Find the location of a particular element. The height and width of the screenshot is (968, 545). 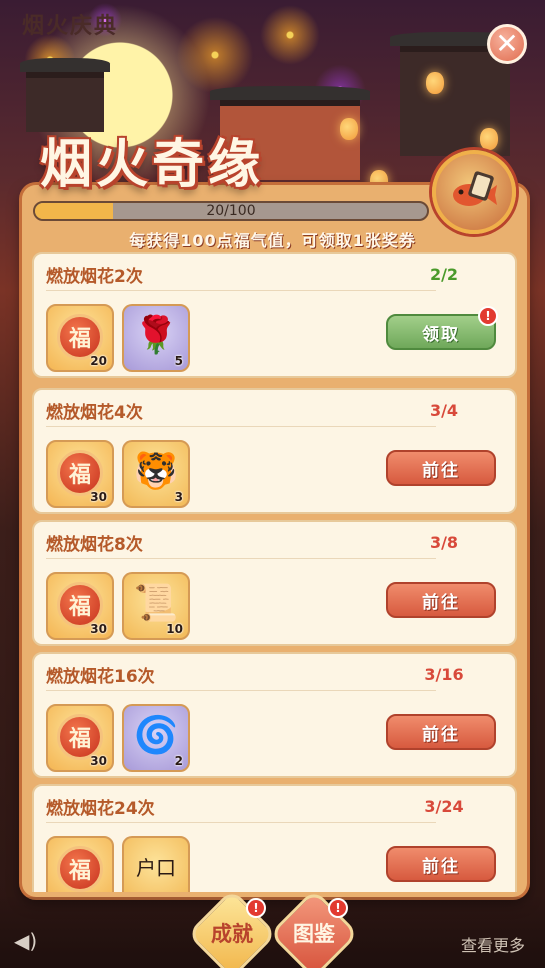

achievements-button: 成就 is located at coordinates (232, 933).